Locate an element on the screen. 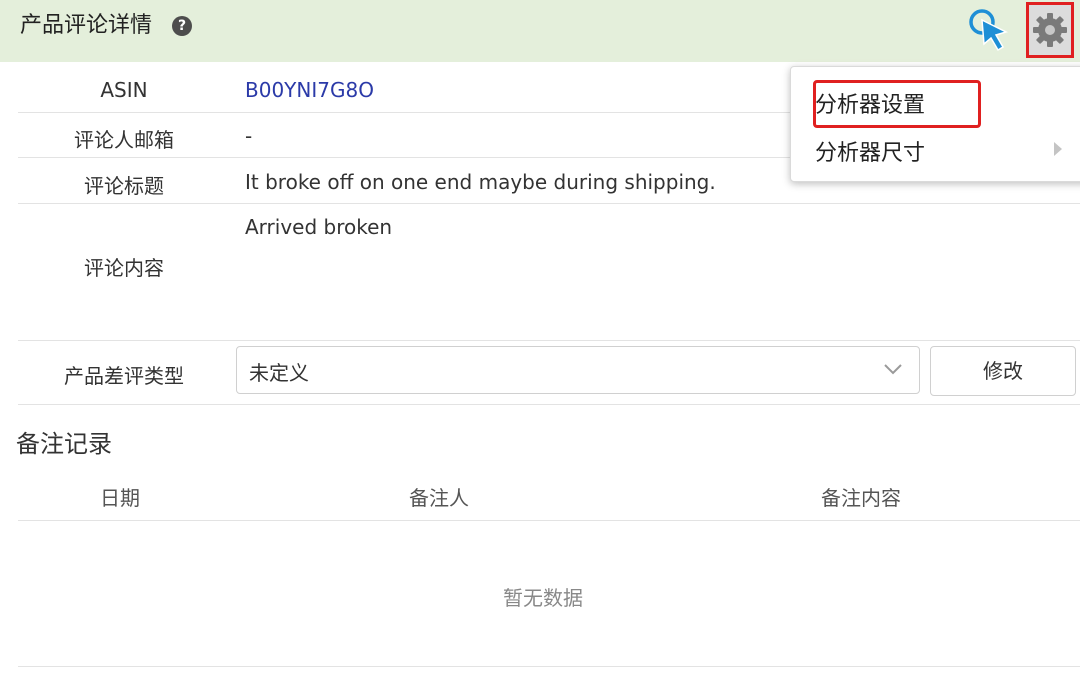 Image resolution: width=1080 pixels, height=676 pixels. gear-icon is located at coordinates (1050, 30).